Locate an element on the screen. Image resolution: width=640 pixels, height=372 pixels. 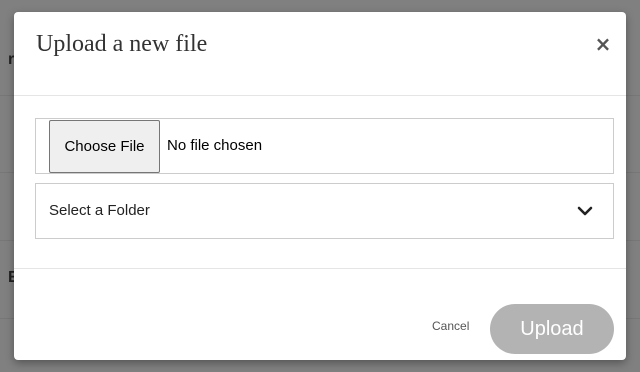
file-status-text: No file chosen is located at coordinates (215, 145).